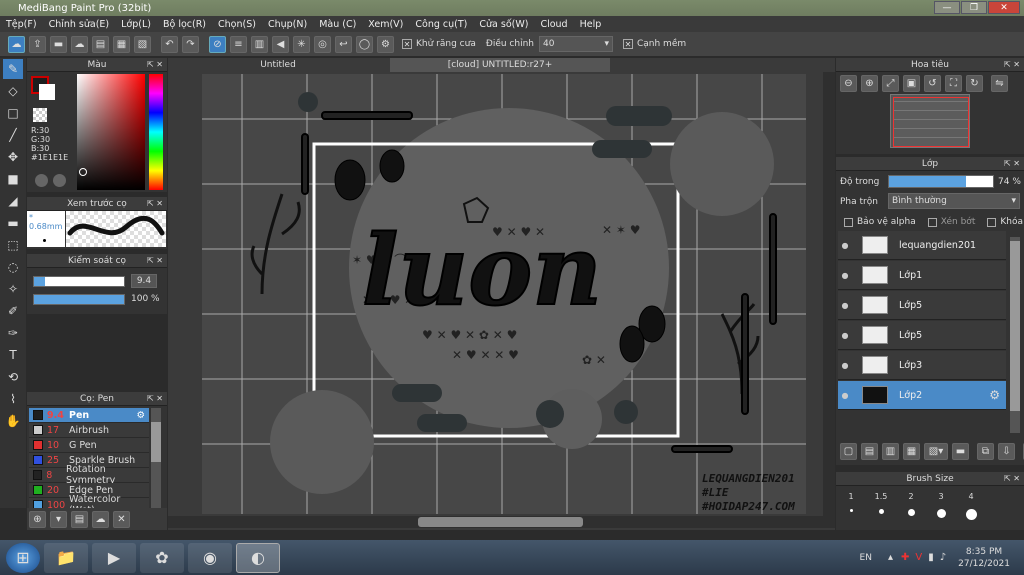  What do you see at coordinates (932, 83) in the screenshot?
I see `rotate-left-icon: ↺` at bounding box center [932, 83].